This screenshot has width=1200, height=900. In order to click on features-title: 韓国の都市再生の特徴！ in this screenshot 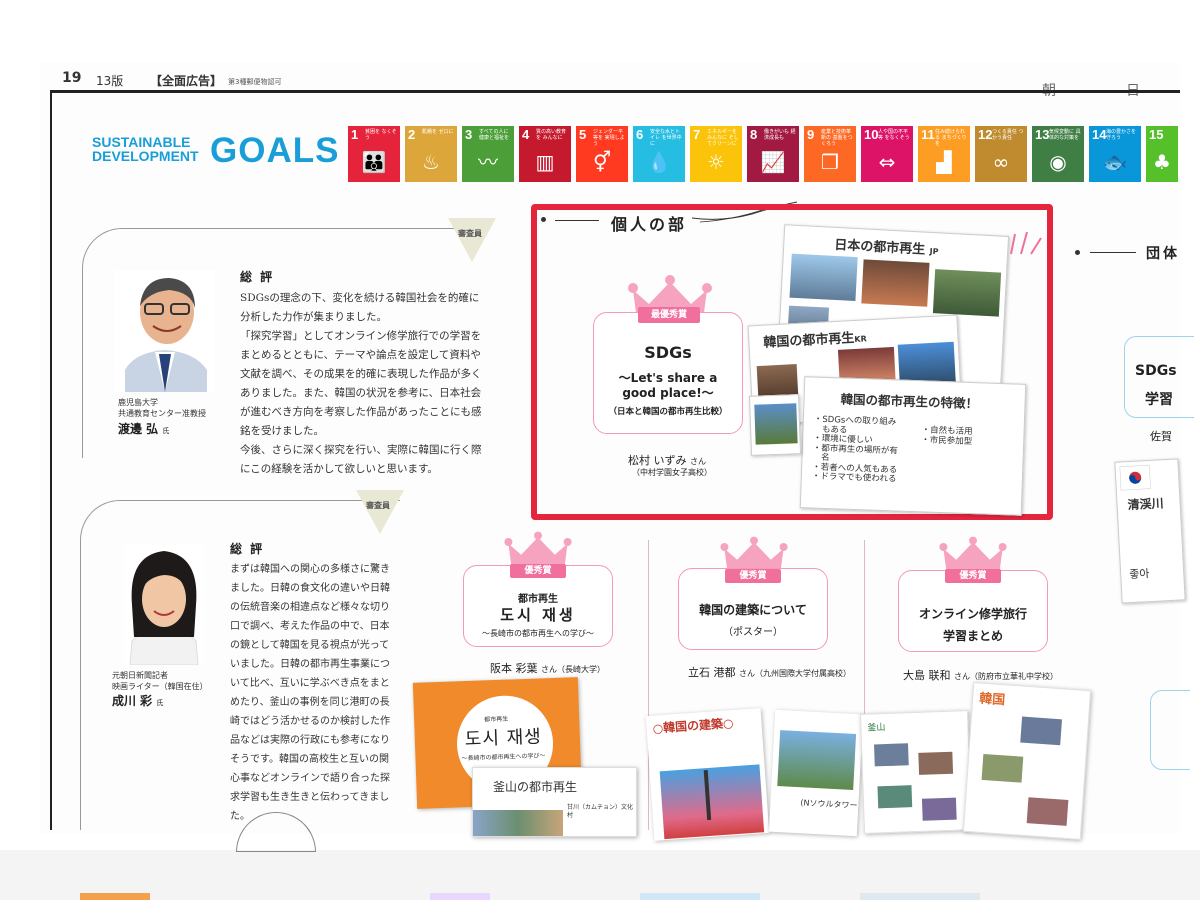, I will do `click(909, 401)`.